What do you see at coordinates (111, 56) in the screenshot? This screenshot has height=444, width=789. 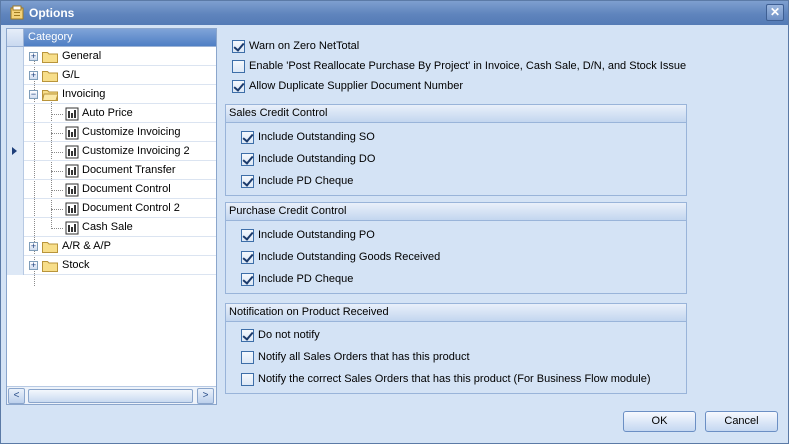 I see `tree-node-general: + General` at bounding box center [111, 56].